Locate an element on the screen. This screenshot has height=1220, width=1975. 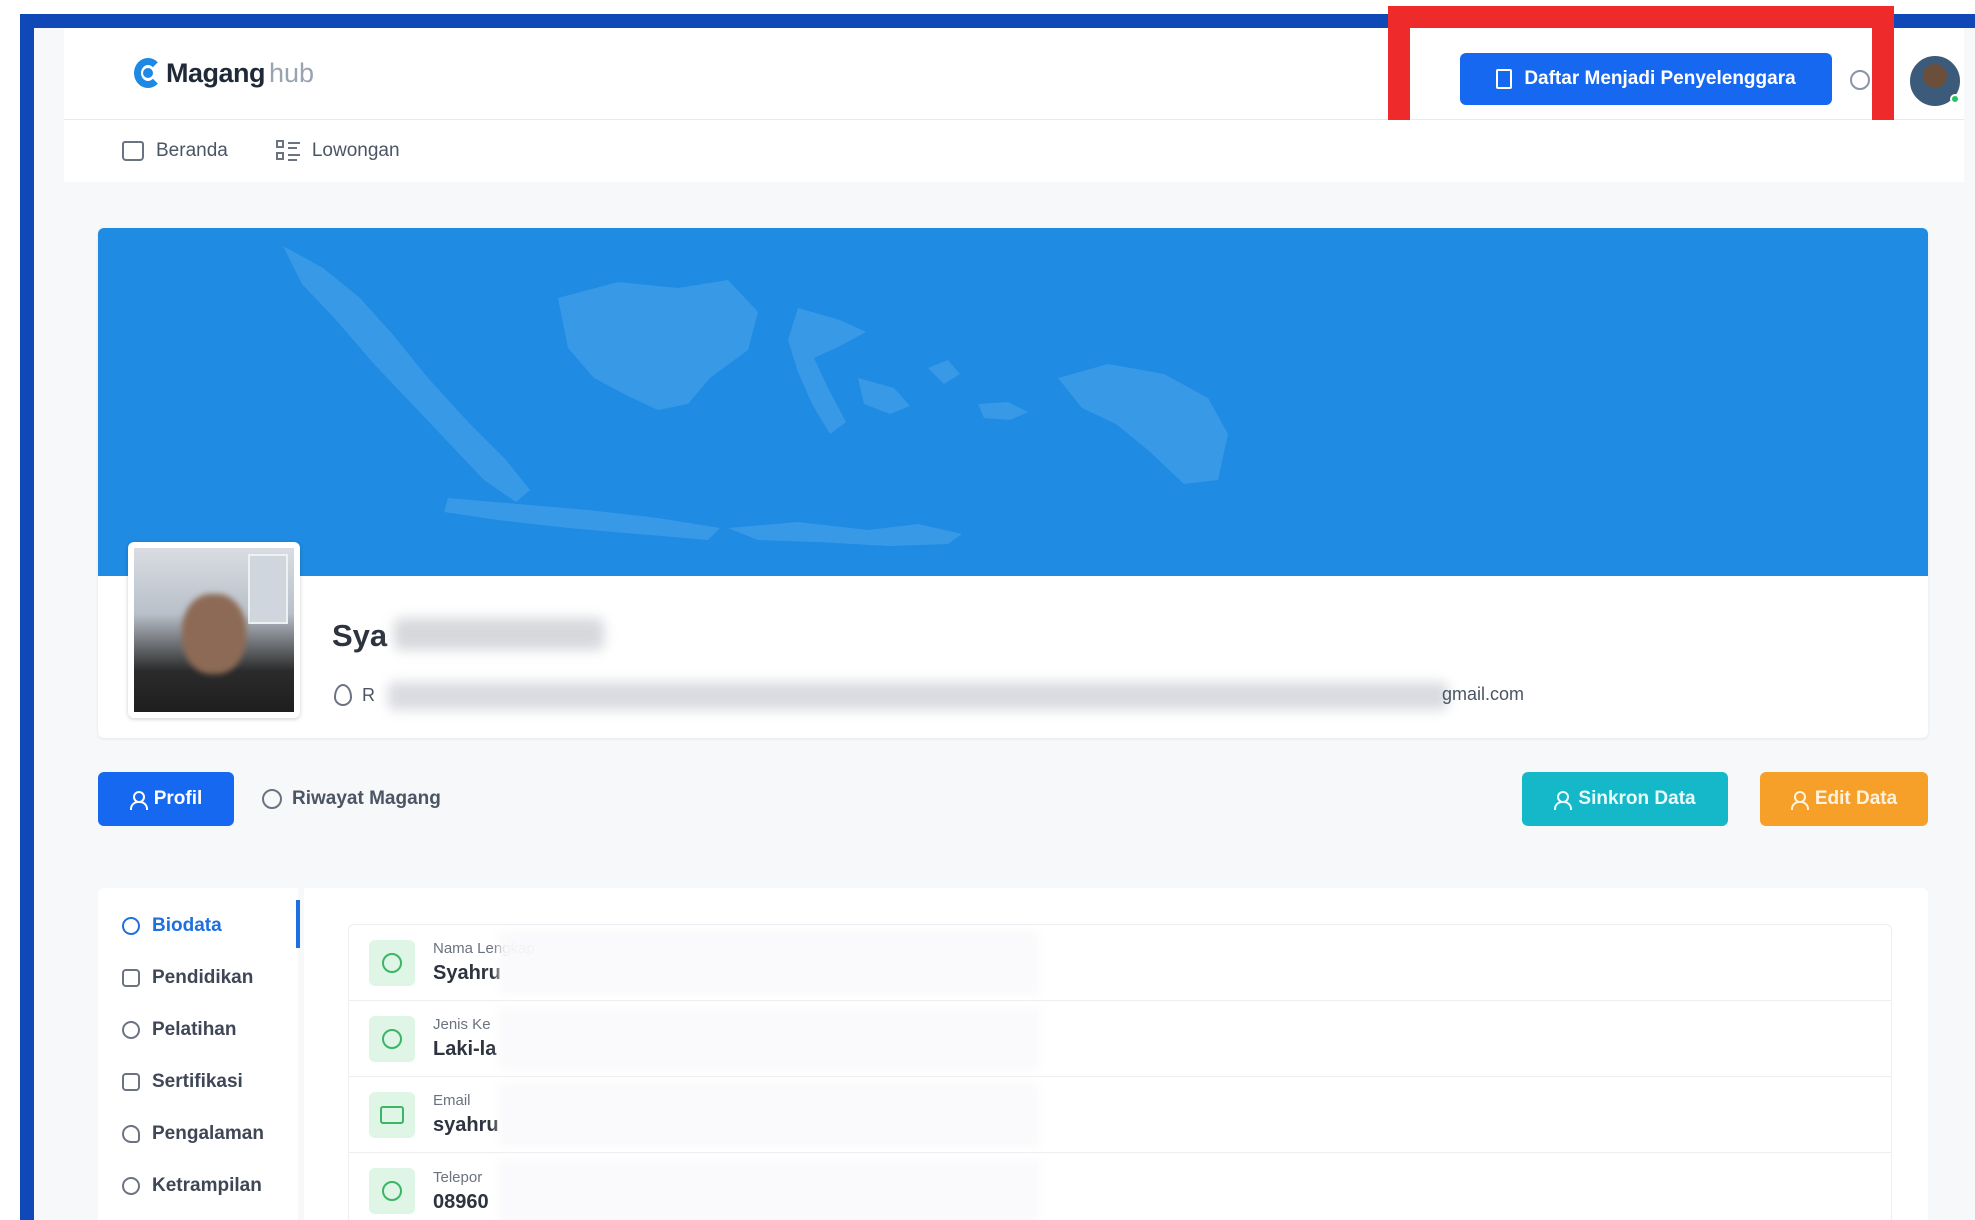
sync-data-label: Sinkron Data is located at coordinates (1637, 798).